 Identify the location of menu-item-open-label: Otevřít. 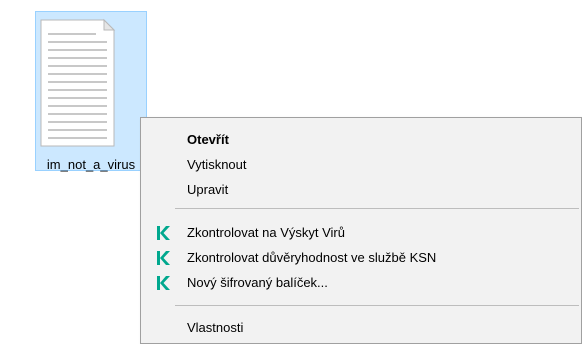
(208, 139).